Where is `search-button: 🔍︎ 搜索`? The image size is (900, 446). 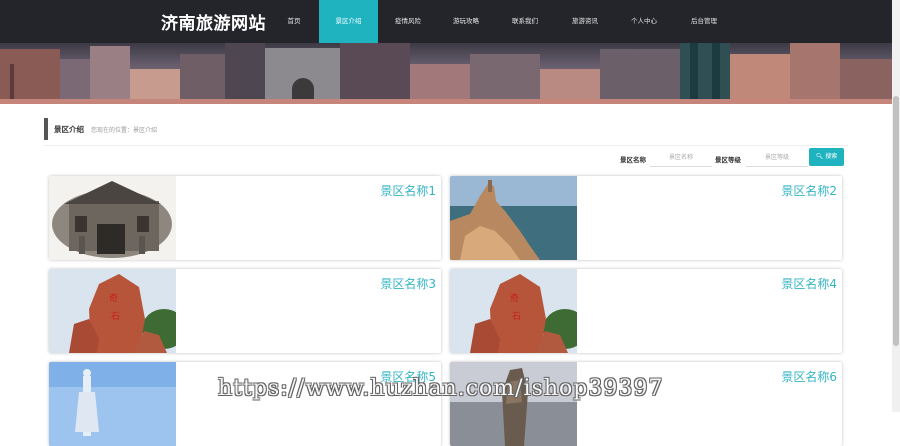
search-button: 🔍︎ 搜索 is located at coordinates (826, 157).